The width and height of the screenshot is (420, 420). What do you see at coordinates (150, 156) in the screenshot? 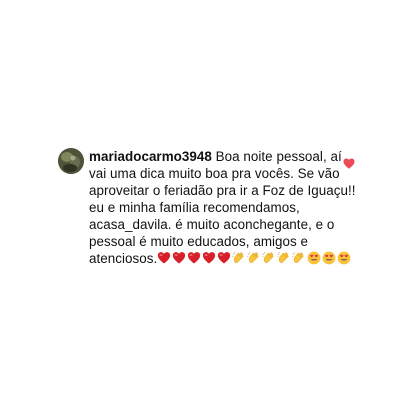
I see `username: mariadocarmo3948` at bounding box center [150, 156].